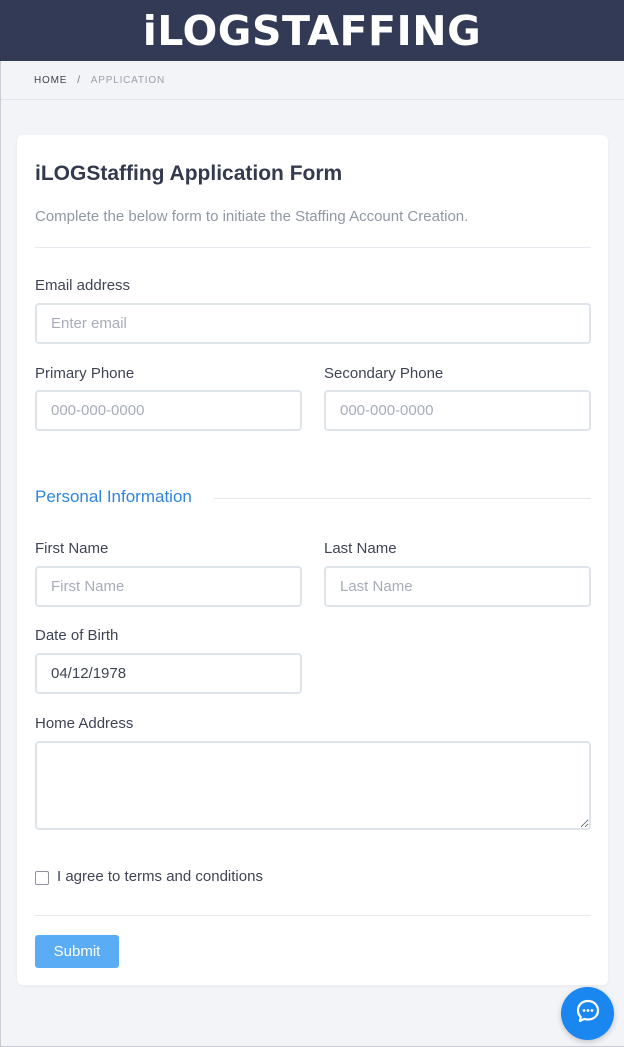  Describe the element at coordinates (168, 673) in the screenshot. I see `dob-field` at that location.